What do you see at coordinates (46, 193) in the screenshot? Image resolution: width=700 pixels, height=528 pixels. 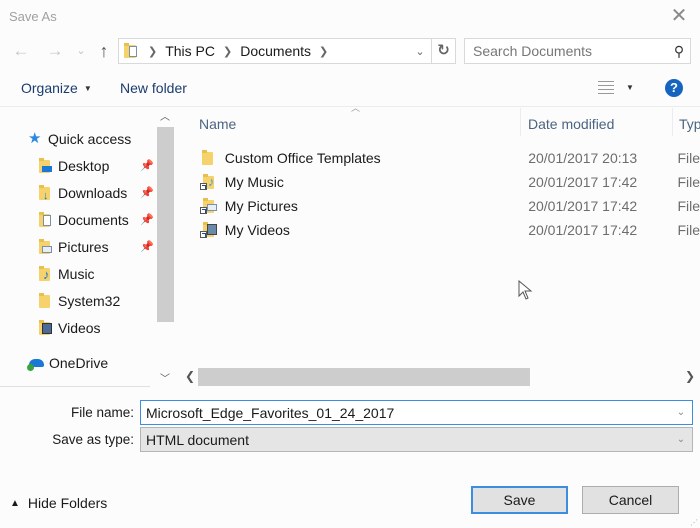 I see `downloads-folder-icon: ↓` at bounding box center [46, 193].